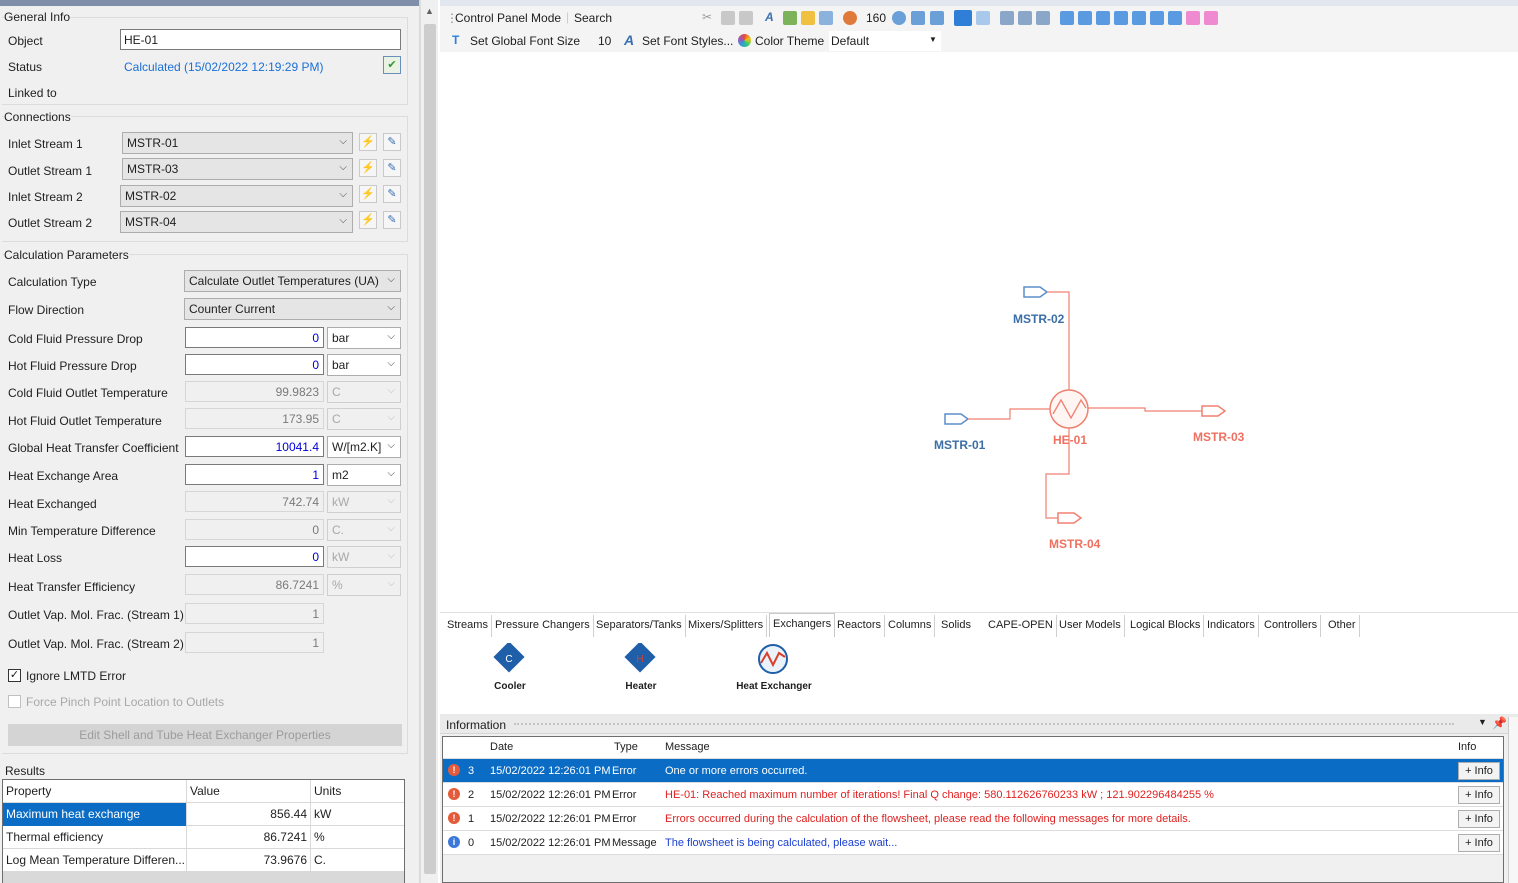  I want to click on result-value: 86.7241, so click(249, 837).